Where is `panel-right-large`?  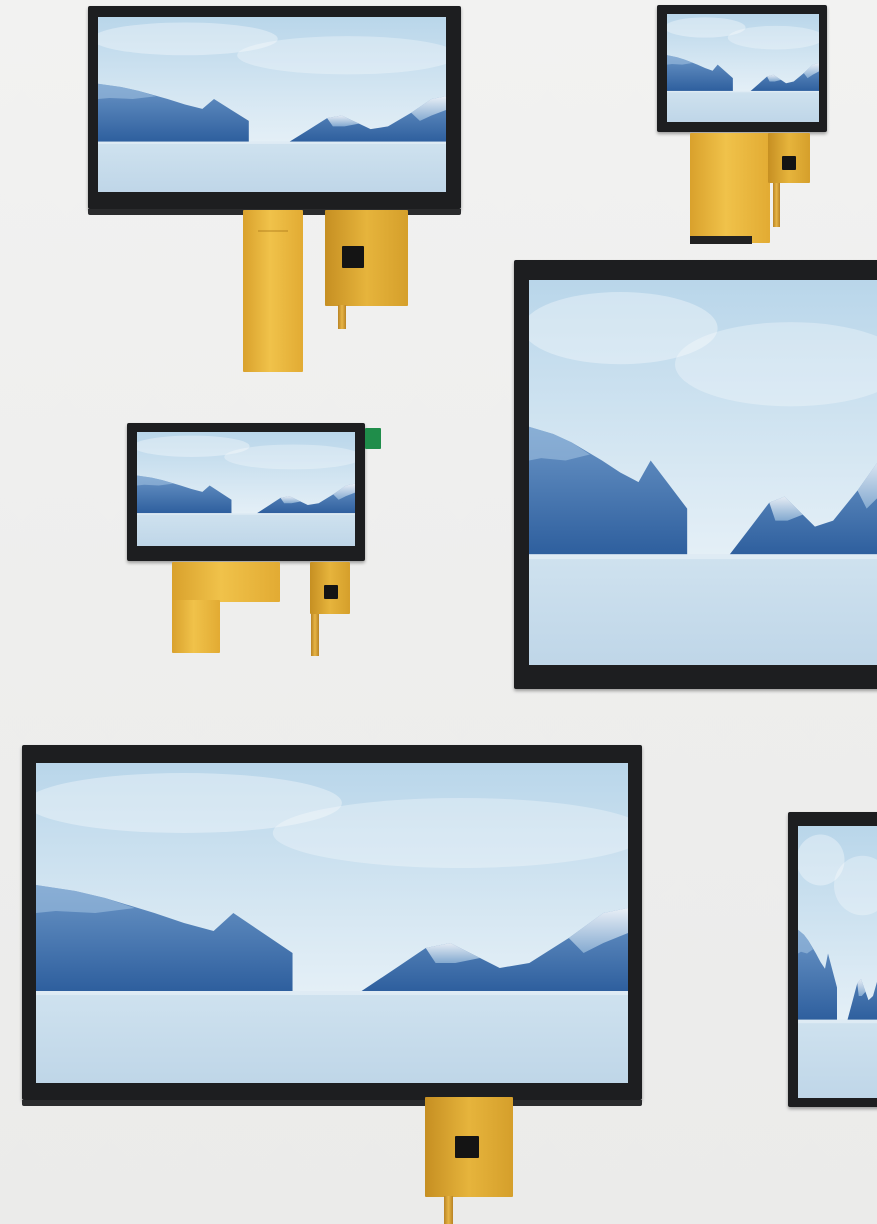
panel-right-large is located at coordinates (695, 474).